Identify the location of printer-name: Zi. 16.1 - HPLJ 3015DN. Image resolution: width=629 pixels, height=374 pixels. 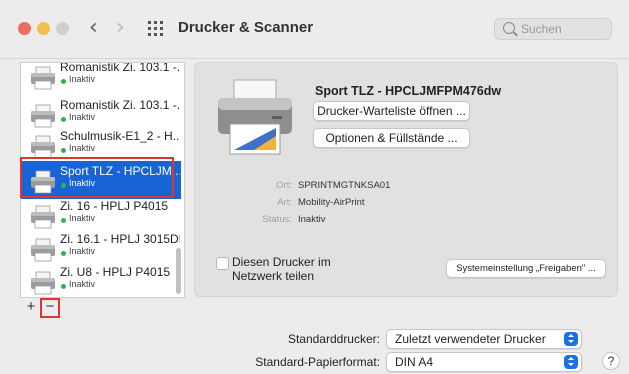
(120, 239).